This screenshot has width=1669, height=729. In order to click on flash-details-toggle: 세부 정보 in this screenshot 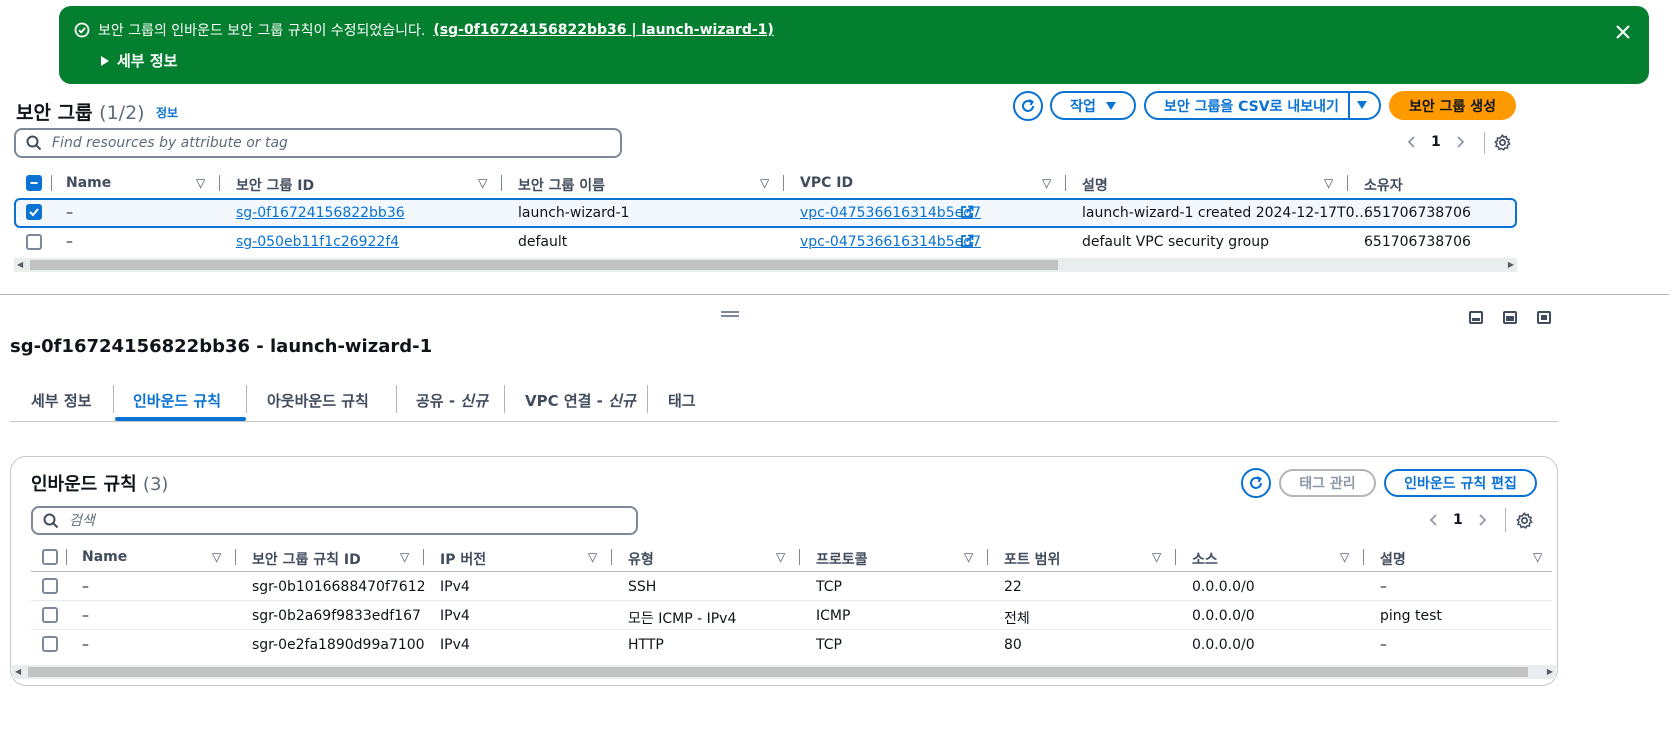, I will do `click(139, 60)`.